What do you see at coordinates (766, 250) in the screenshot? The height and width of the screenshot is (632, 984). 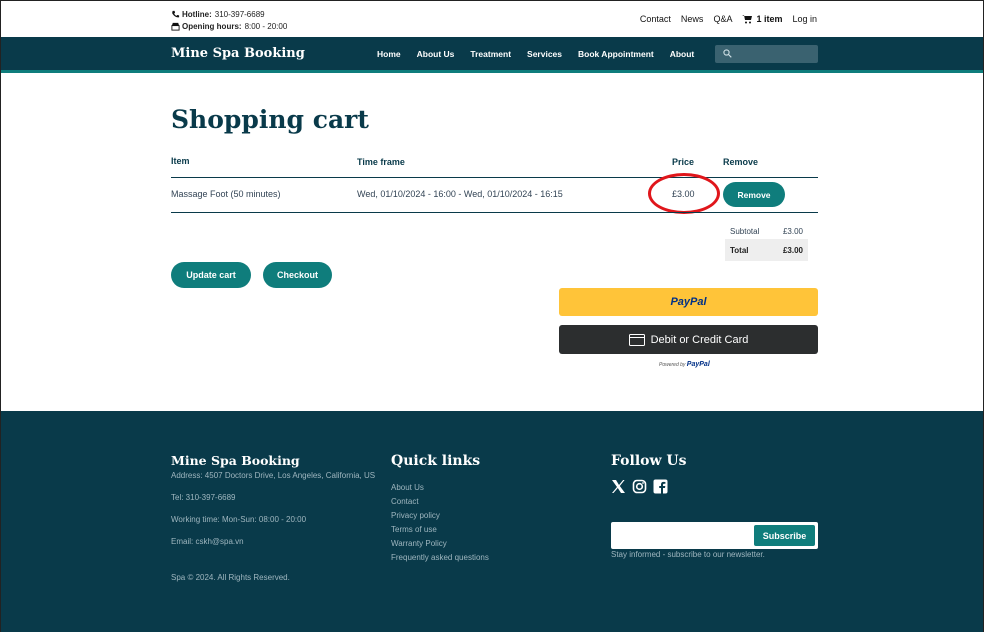 I see `total-row: Total £3.00` at bounding box center [766, 250].